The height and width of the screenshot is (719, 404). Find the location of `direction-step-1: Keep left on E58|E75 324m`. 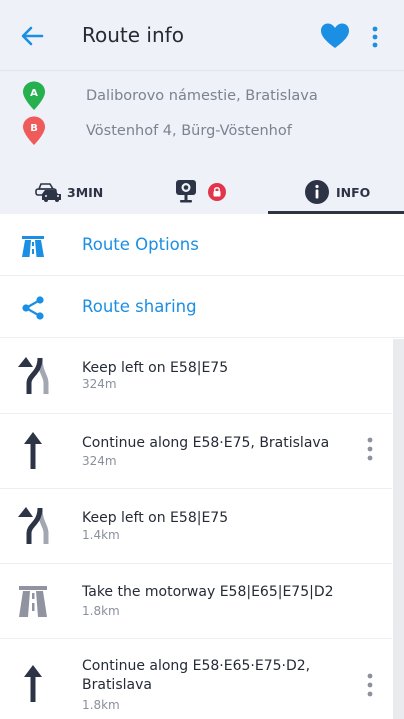

direction-step-1: Keep left on E58|E75 324m is located at coordinates (196, 376).